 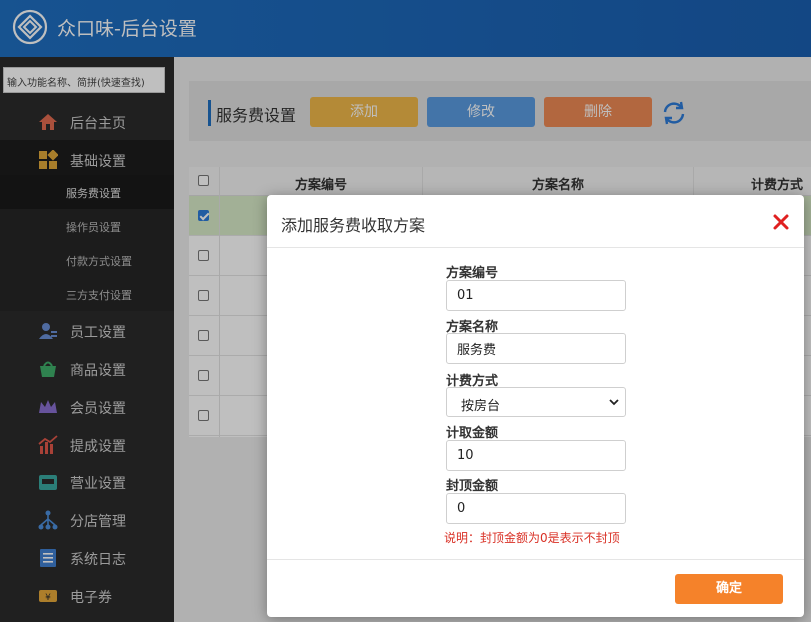 What do you see at coordinates (535, 559) in the screenshot?
I see `dialog-footer-divider` at bounding box center [535, 559].